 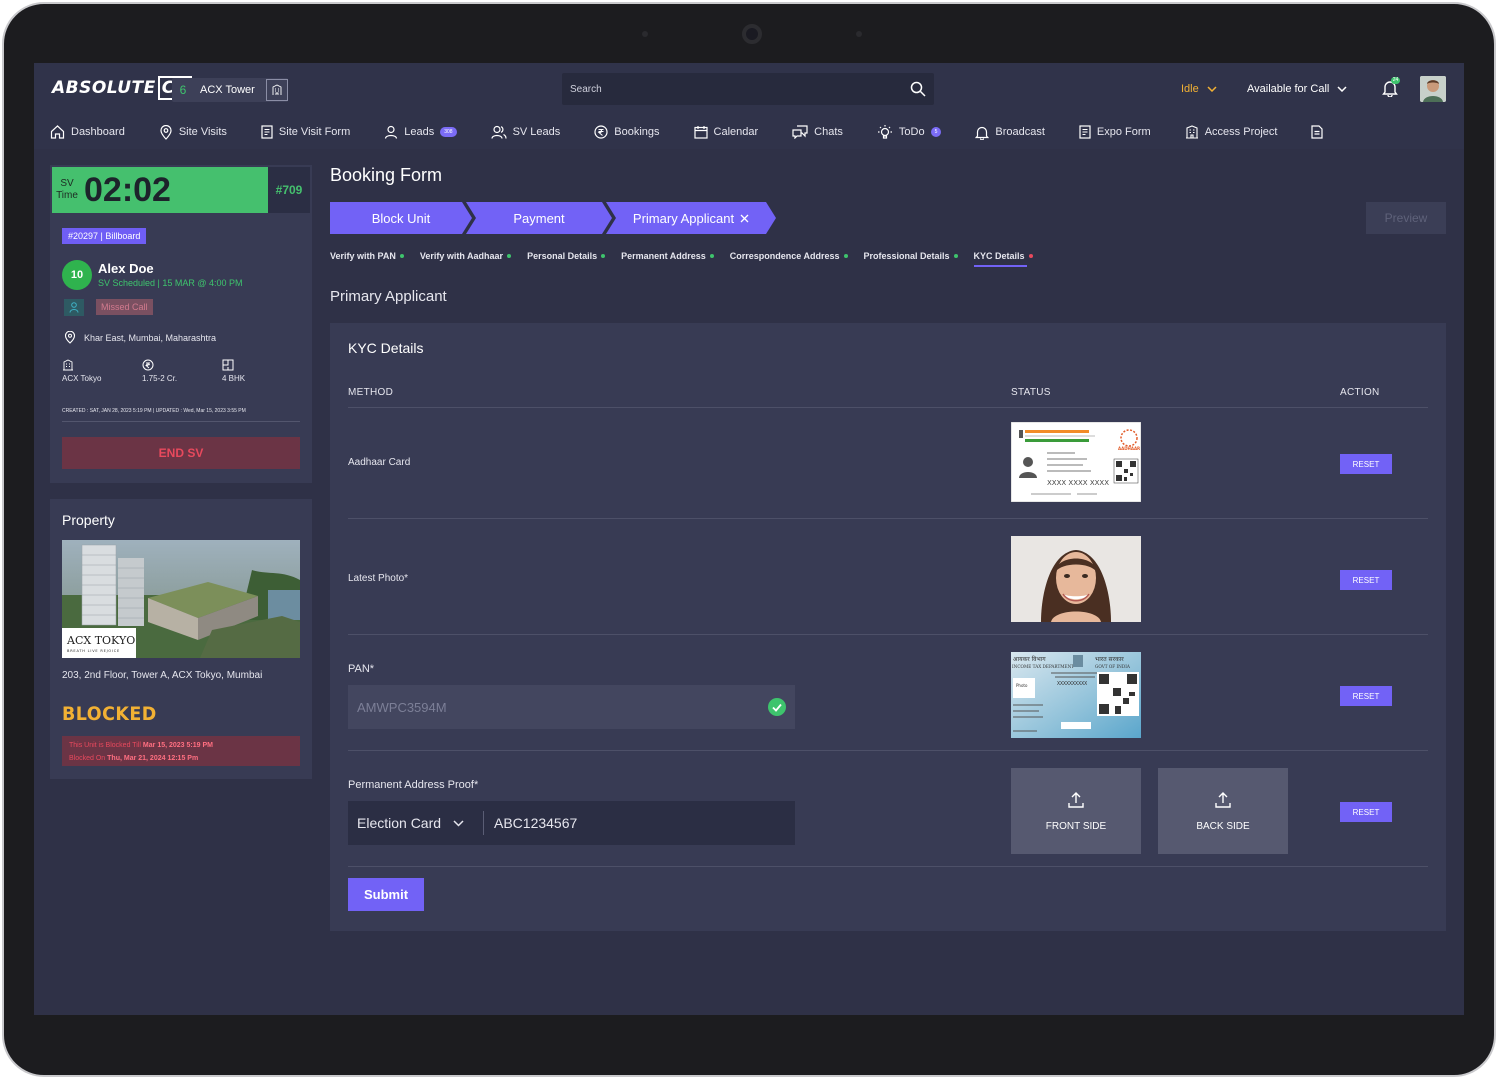 What do you see at coordinates (183, 90) in the screenshot?
I see `project-count: 6` at bounding box center [183, 90].